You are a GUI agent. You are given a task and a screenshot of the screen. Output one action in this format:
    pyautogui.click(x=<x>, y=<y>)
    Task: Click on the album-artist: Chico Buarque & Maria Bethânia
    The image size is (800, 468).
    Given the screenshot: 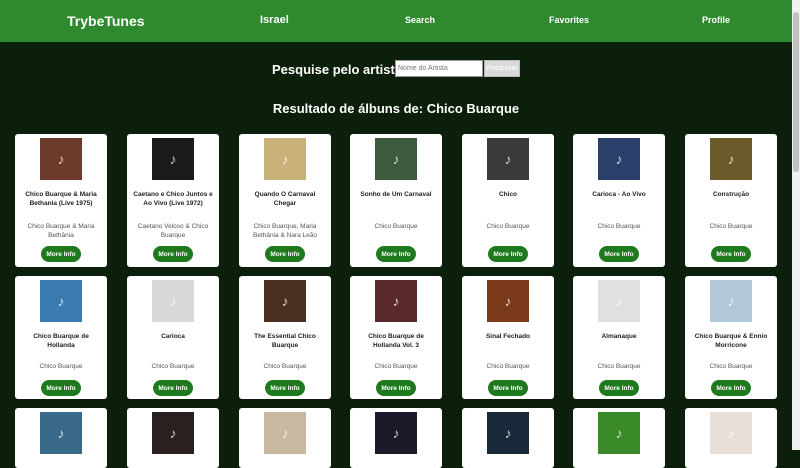 What is the action you would take?
    pyautogui.click(x=61, y=231)
    